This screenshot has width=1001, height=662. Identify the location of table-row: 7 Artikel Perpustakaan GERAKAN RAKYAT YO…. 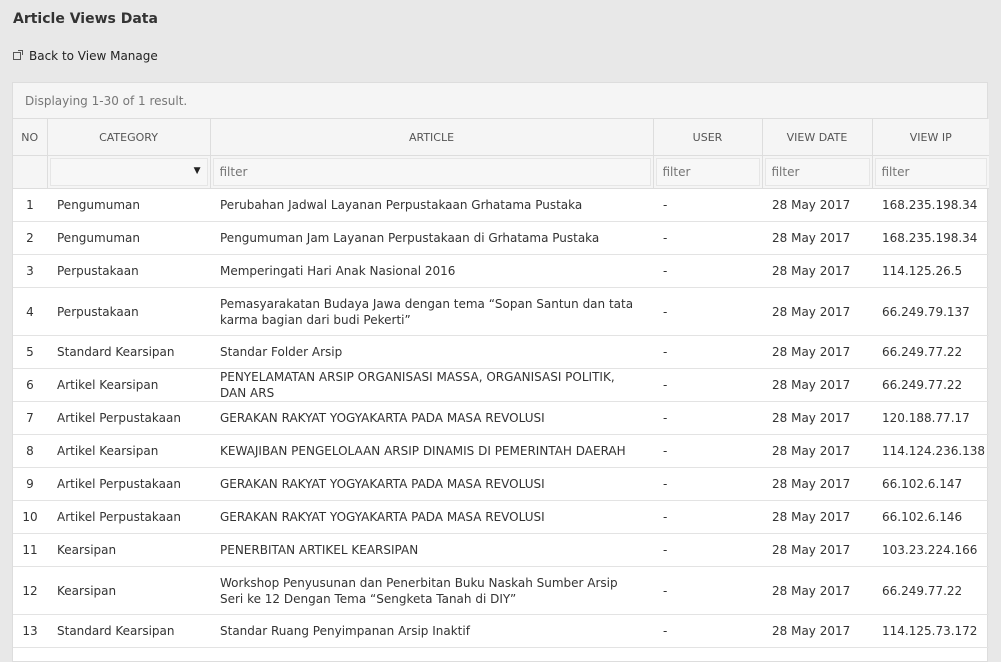
(501, 418).